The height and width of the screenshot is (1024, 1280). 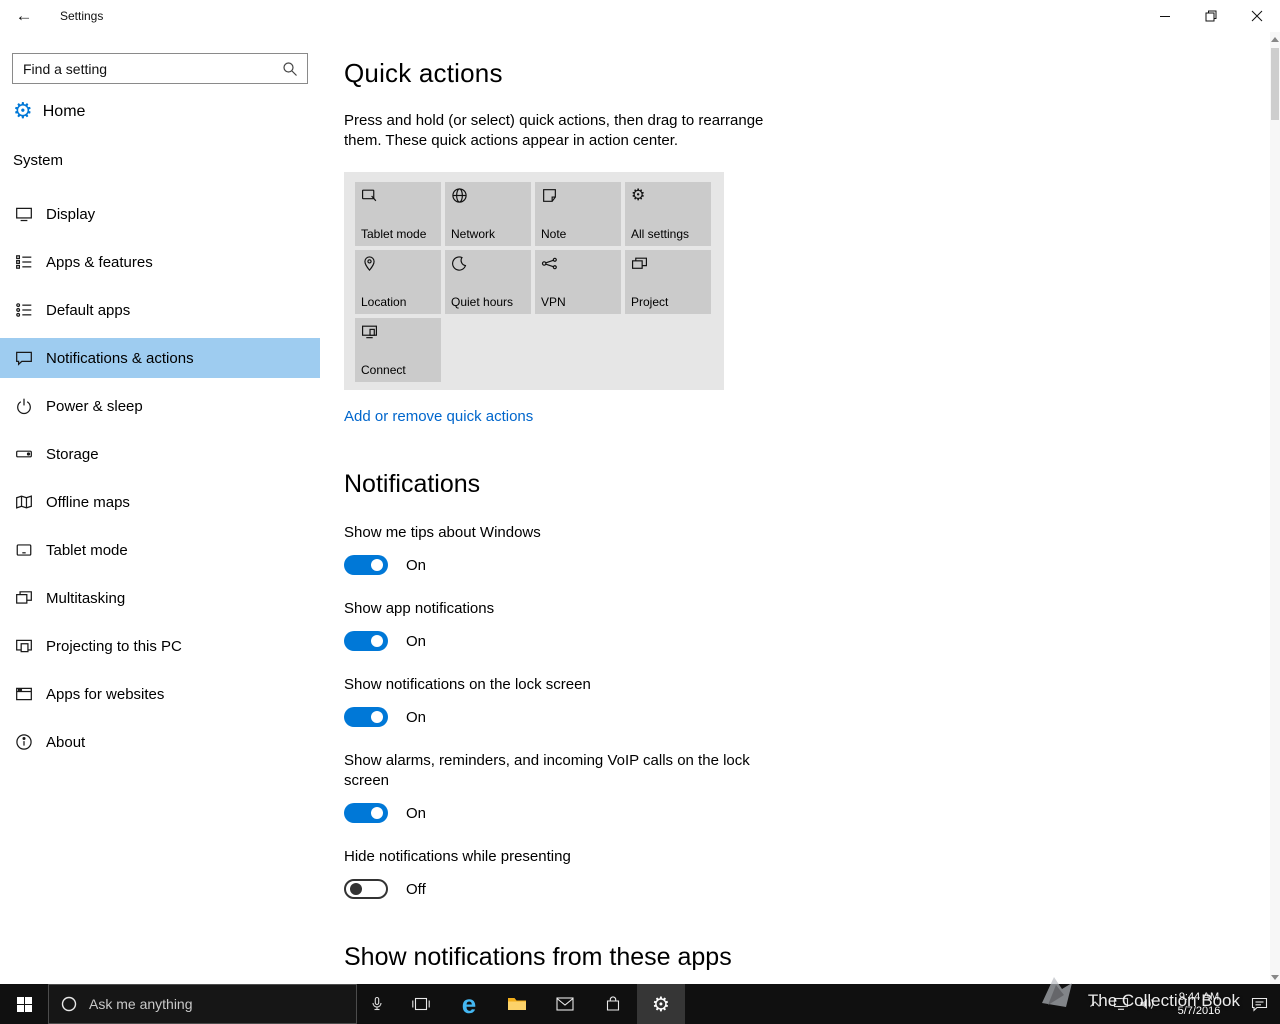 I want to click on taskbar-search-input, so click(x=222, y=1004).